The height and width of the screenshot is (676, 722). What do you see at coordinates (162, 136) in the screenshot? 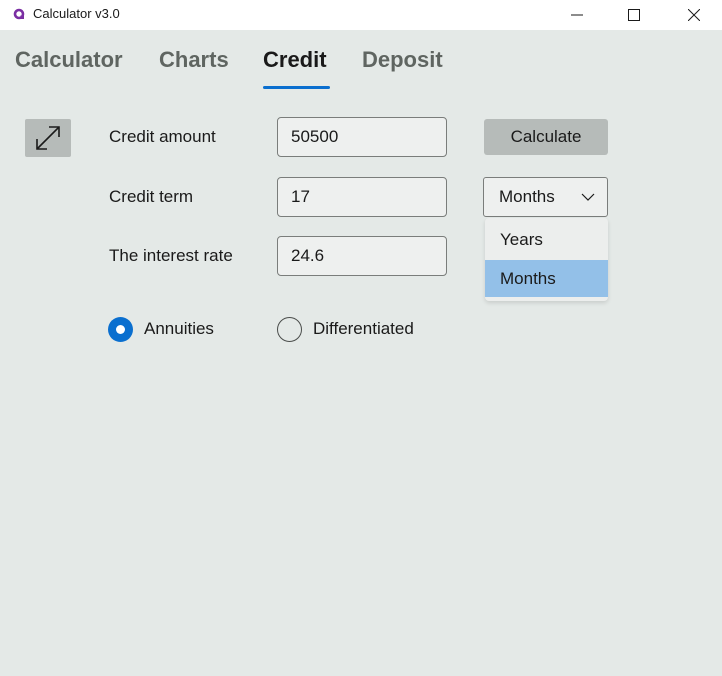
I see `credit-amount-label: Credit amount` at bounding box center [162, 136].